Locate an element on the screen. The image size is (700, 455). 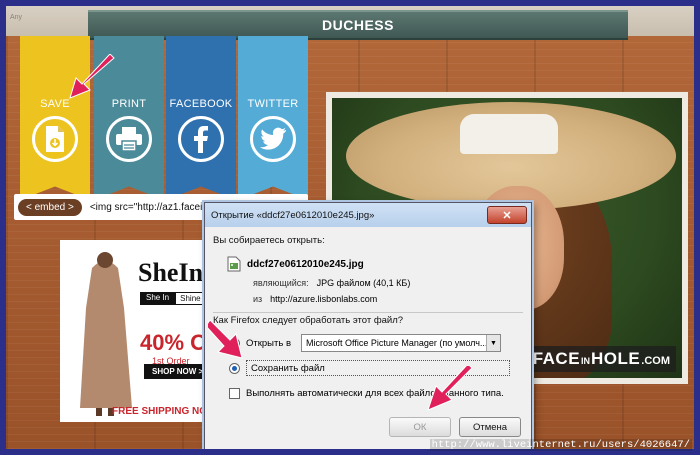
faceinhole-watermark: FACE IN HOLE .COM is located at coordinates (601, 359).